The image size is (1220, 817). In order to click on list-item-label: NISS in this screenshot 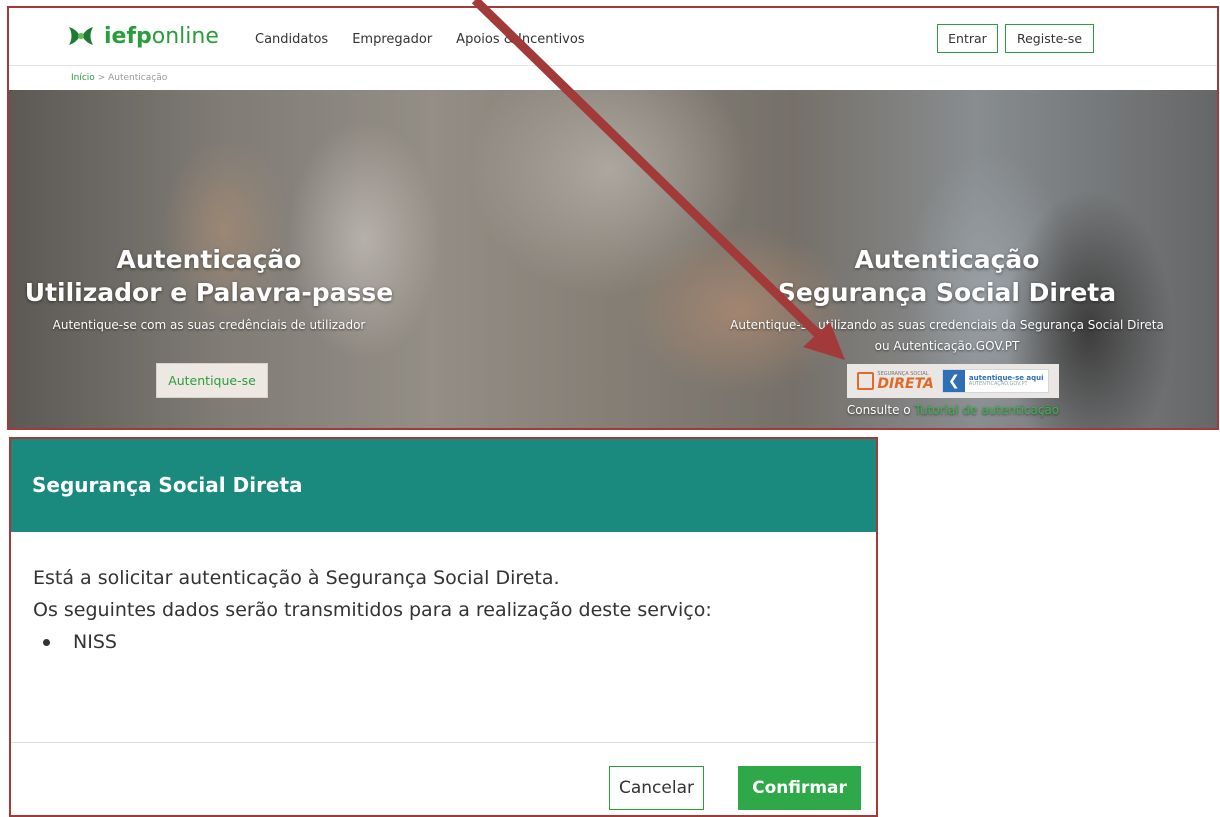, I will do `click(95, 642)`.